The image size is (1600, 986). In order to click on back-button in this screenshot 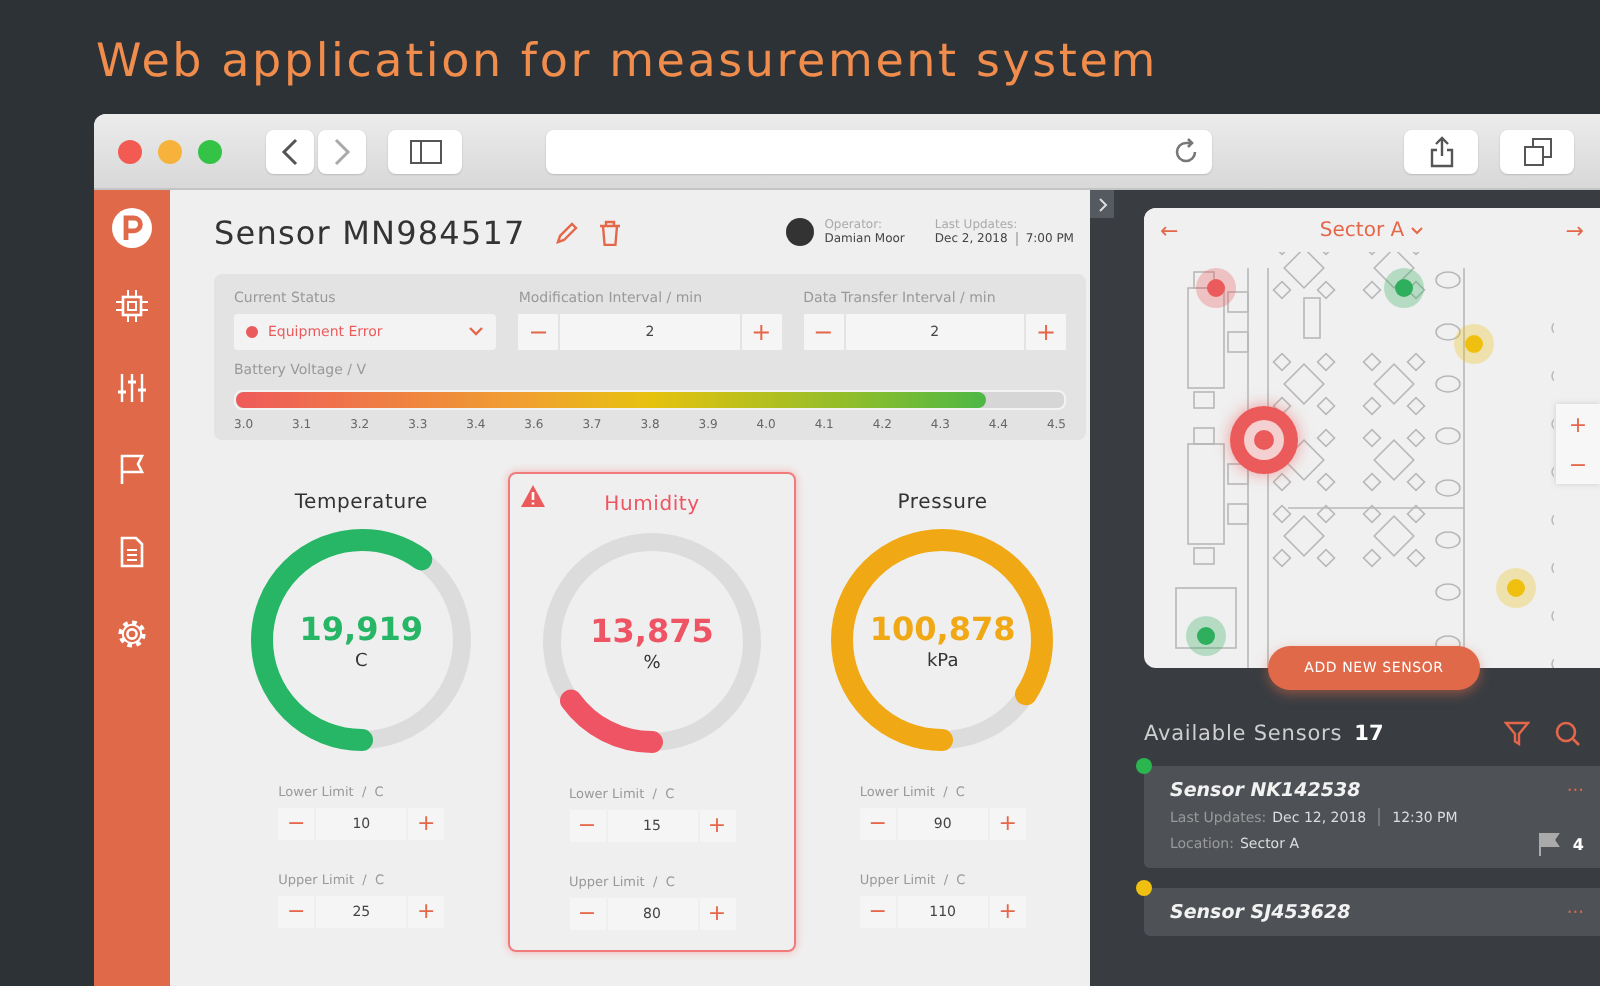, I will do `click(290, 151)`.